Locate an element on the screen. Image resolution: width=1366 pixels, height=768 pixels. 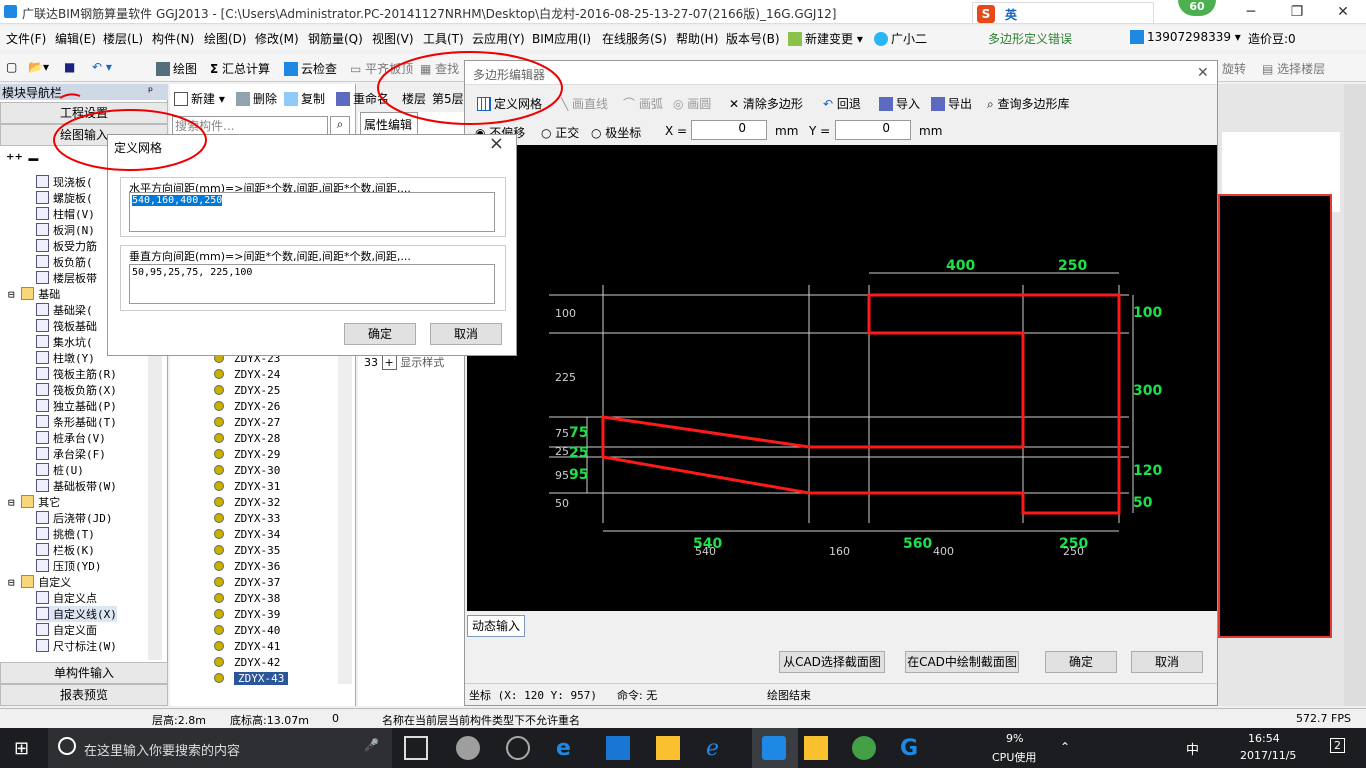
menu-help: 帮助(H) is located at coordinates (697, 38).